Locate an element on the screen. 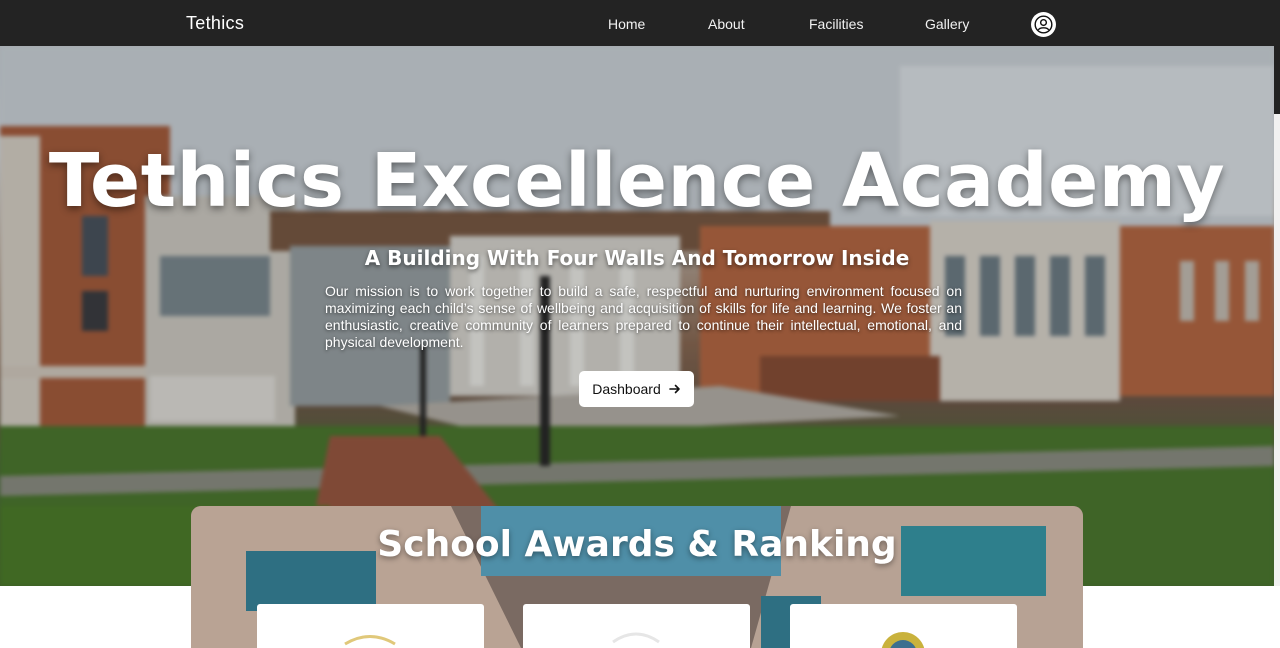 This screenshot has width=1280, height=648. dashboard-button-label: Dashboard is located at coordinates (626, 389).